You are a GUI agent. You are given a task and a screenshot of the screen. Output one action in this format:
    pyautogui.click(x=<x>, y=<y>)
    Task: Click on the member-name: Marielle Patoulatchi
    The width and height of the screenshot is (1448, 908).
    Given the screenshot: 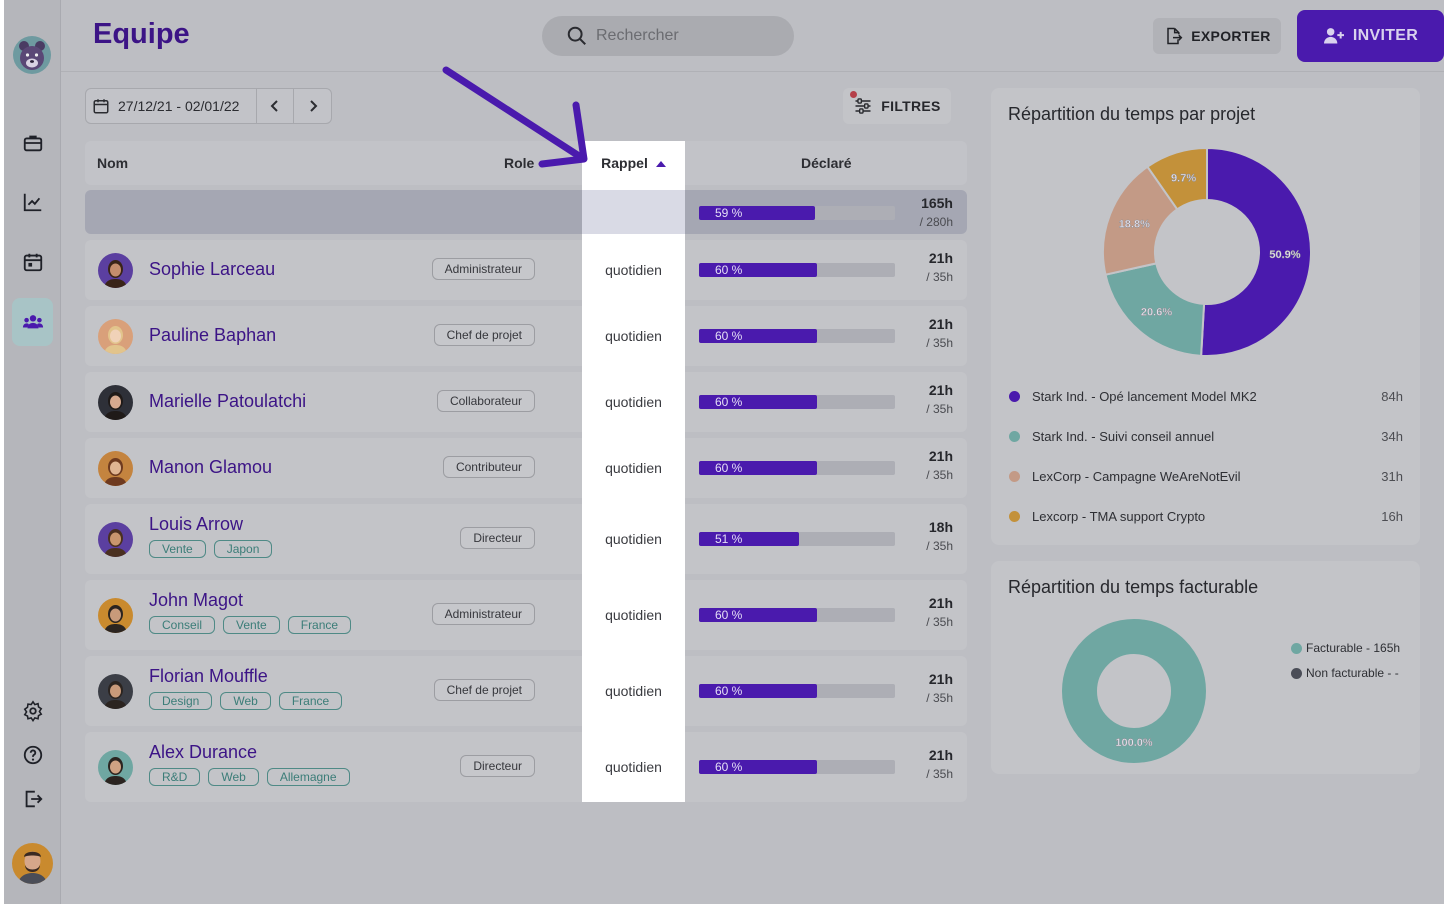 What is the action you would take?
    pyautogui.click(x=227, y=401)
    